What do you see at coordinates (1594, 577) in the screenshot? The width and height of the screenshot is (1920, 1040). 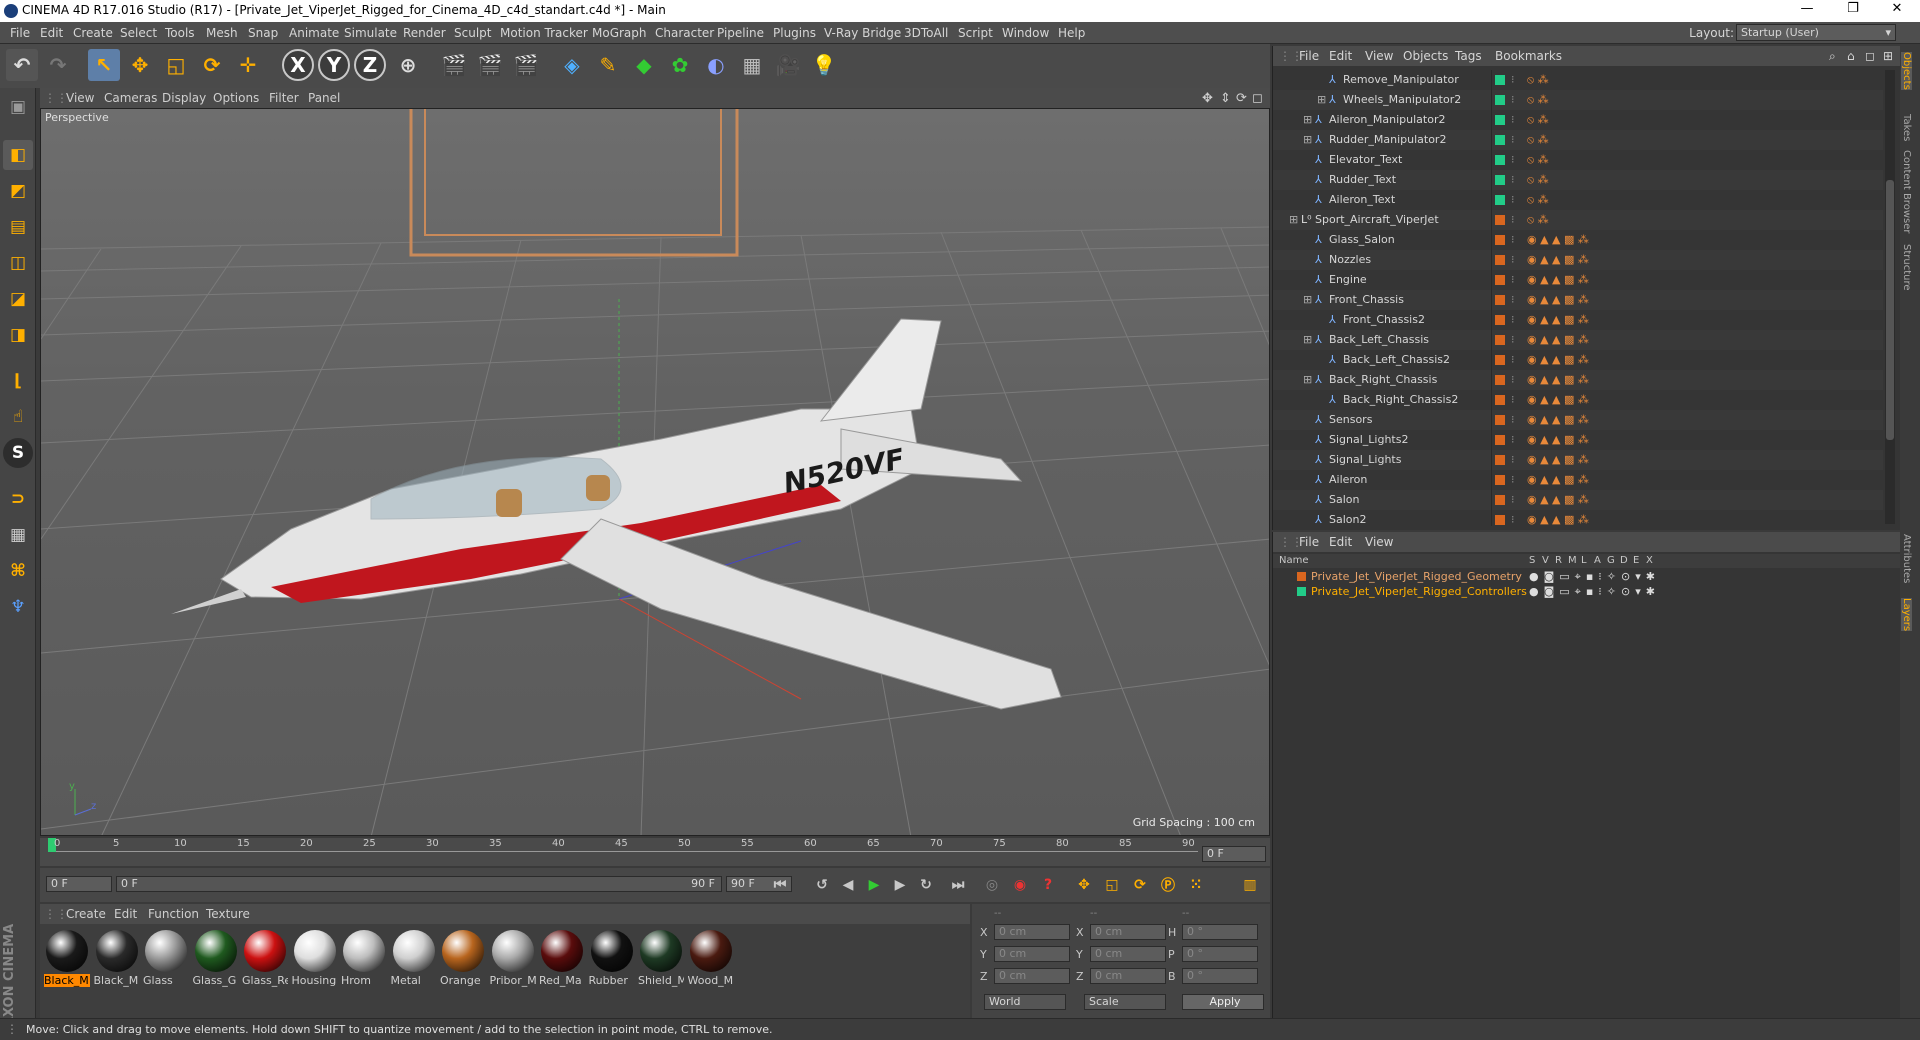 I see `layer-flags-icons: ●◙▭⌖▪⁝✧⊙▾✱` at bounding box center [1594, 577].